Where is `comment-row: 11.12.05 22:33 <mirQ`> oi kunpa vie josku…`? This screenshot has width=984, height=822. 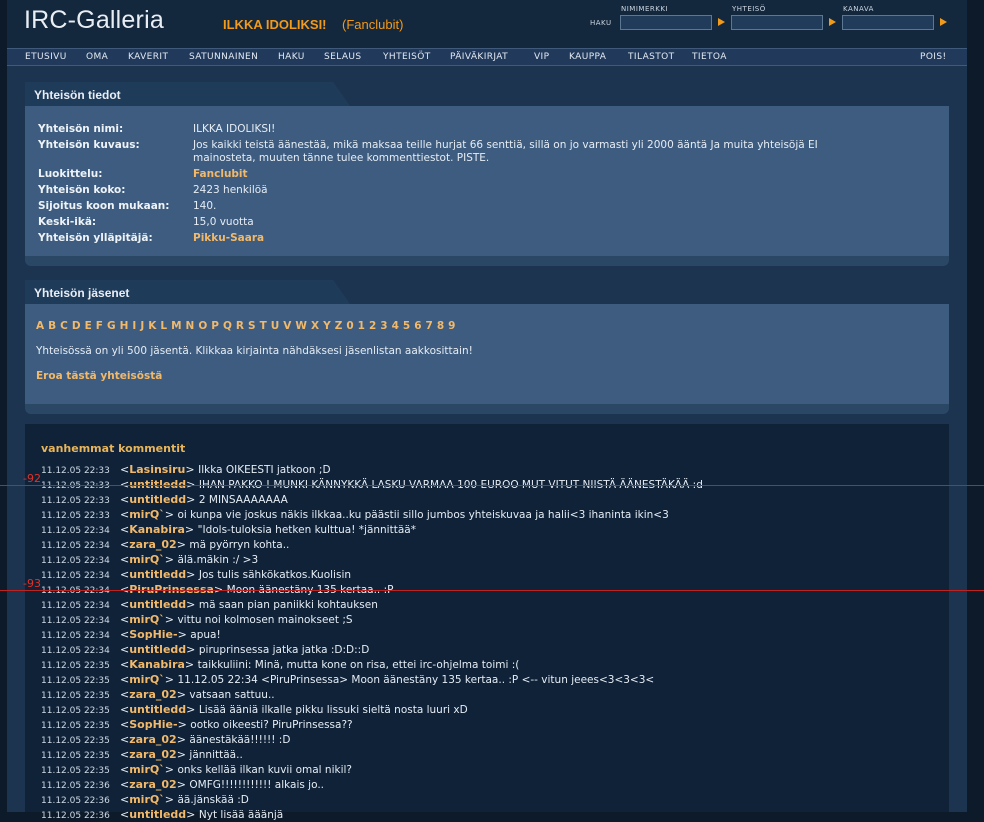 comment-row: 11.12.05 22:33 <mirQ`> oi kunpa vie josku… is located at coordinates (355, 512).